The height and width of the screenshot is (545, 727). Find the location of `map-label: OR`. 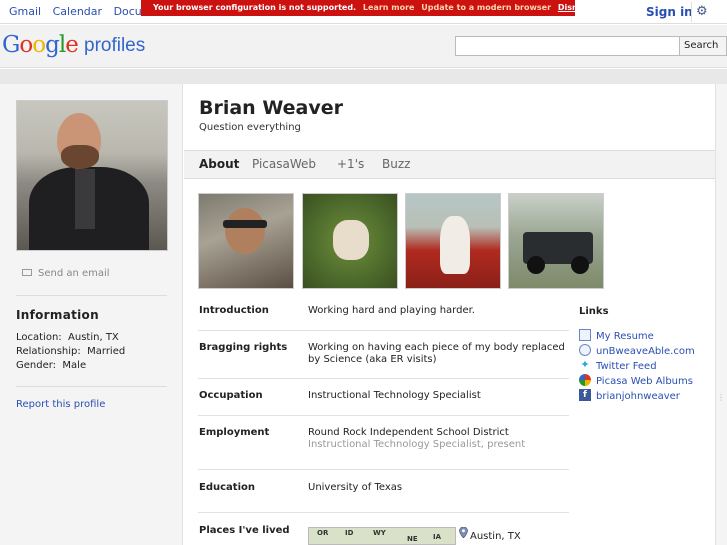

map-label: OR is located at coordinates (323, 533).